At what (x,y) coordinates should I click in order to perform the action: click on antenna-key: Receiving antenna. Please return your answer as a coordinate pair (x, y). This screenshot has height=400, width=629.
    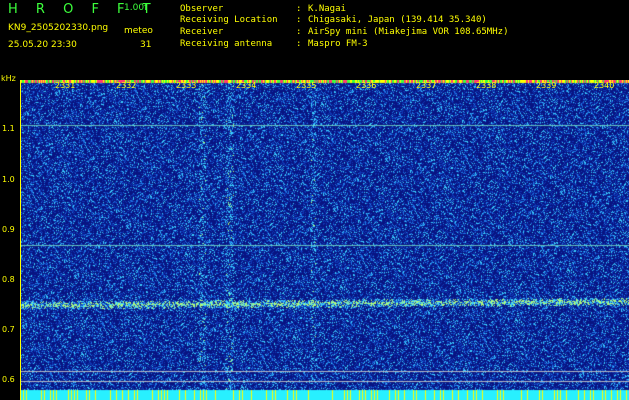
    Looking at the image, I should click on (226, 44).